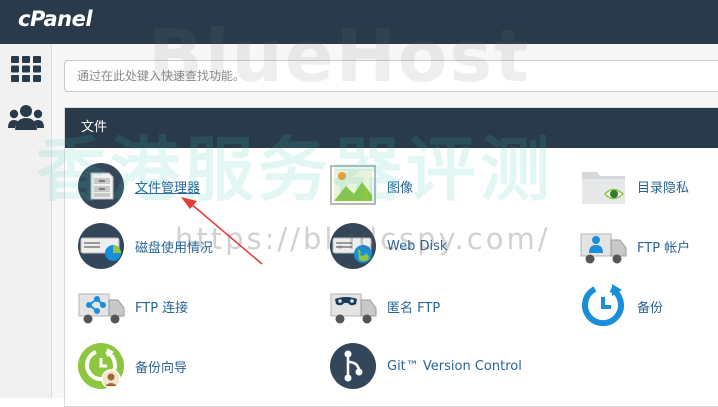 This screenshot has height=407, width=718. Describe the element at coordinates (634, 246) in the screenshot. I see `ftp-accounts-link: FTP 帐户` at that location.